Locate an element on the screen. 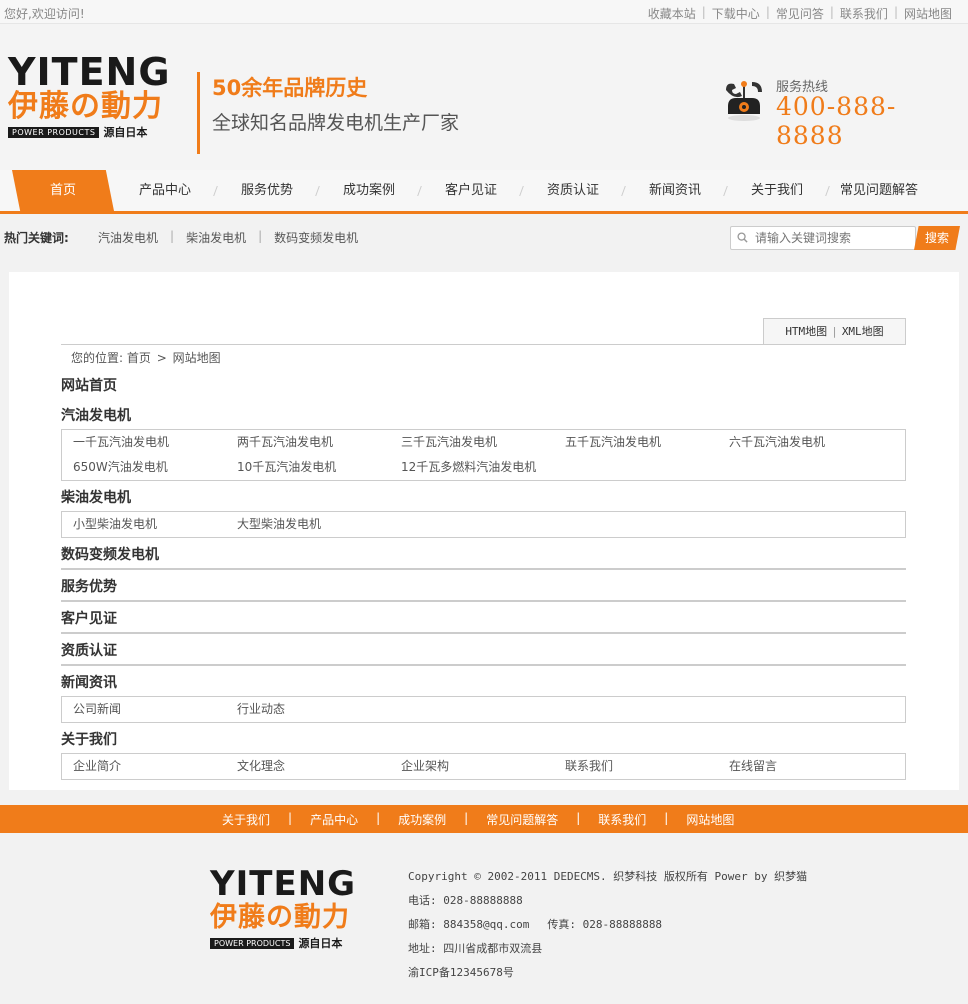 This screenshot has height=1004, width=968. sitemap-link: 10千瓦汽油发电机 is located at coordinates (319, 470).